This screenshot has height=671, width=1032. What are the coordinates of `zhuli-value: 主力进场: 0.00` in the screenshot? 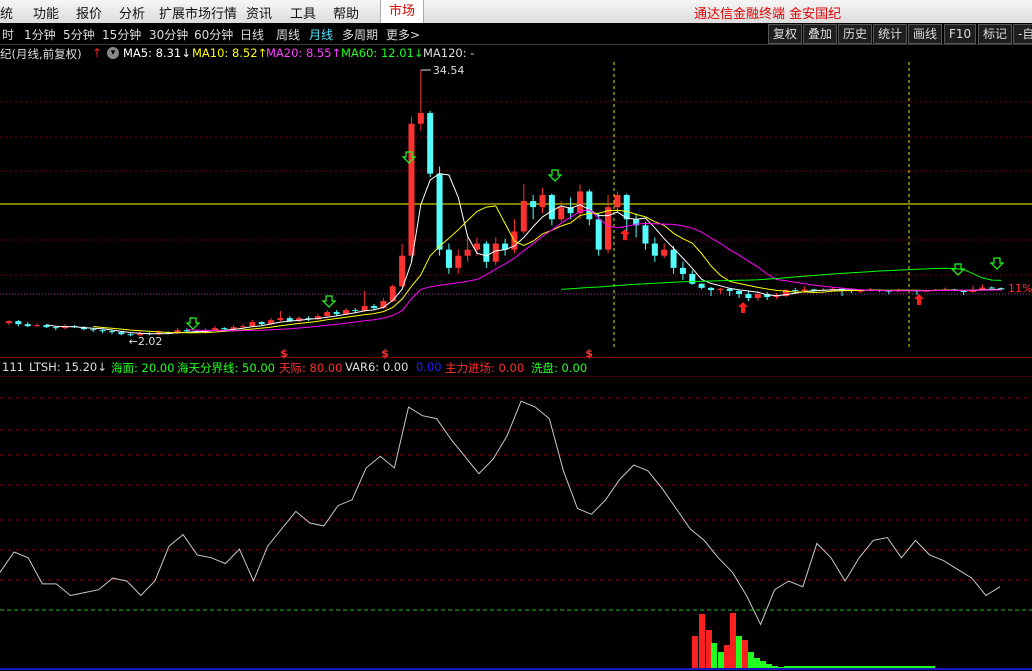 It's located at (485, 368).